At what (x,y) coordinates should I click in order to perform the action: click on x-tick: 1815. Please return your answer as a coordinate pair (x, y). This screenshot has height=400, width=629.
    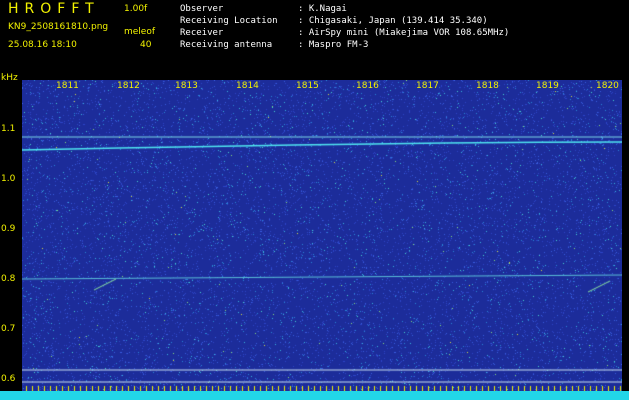
    Looking at the image, I should click on (307, 86).